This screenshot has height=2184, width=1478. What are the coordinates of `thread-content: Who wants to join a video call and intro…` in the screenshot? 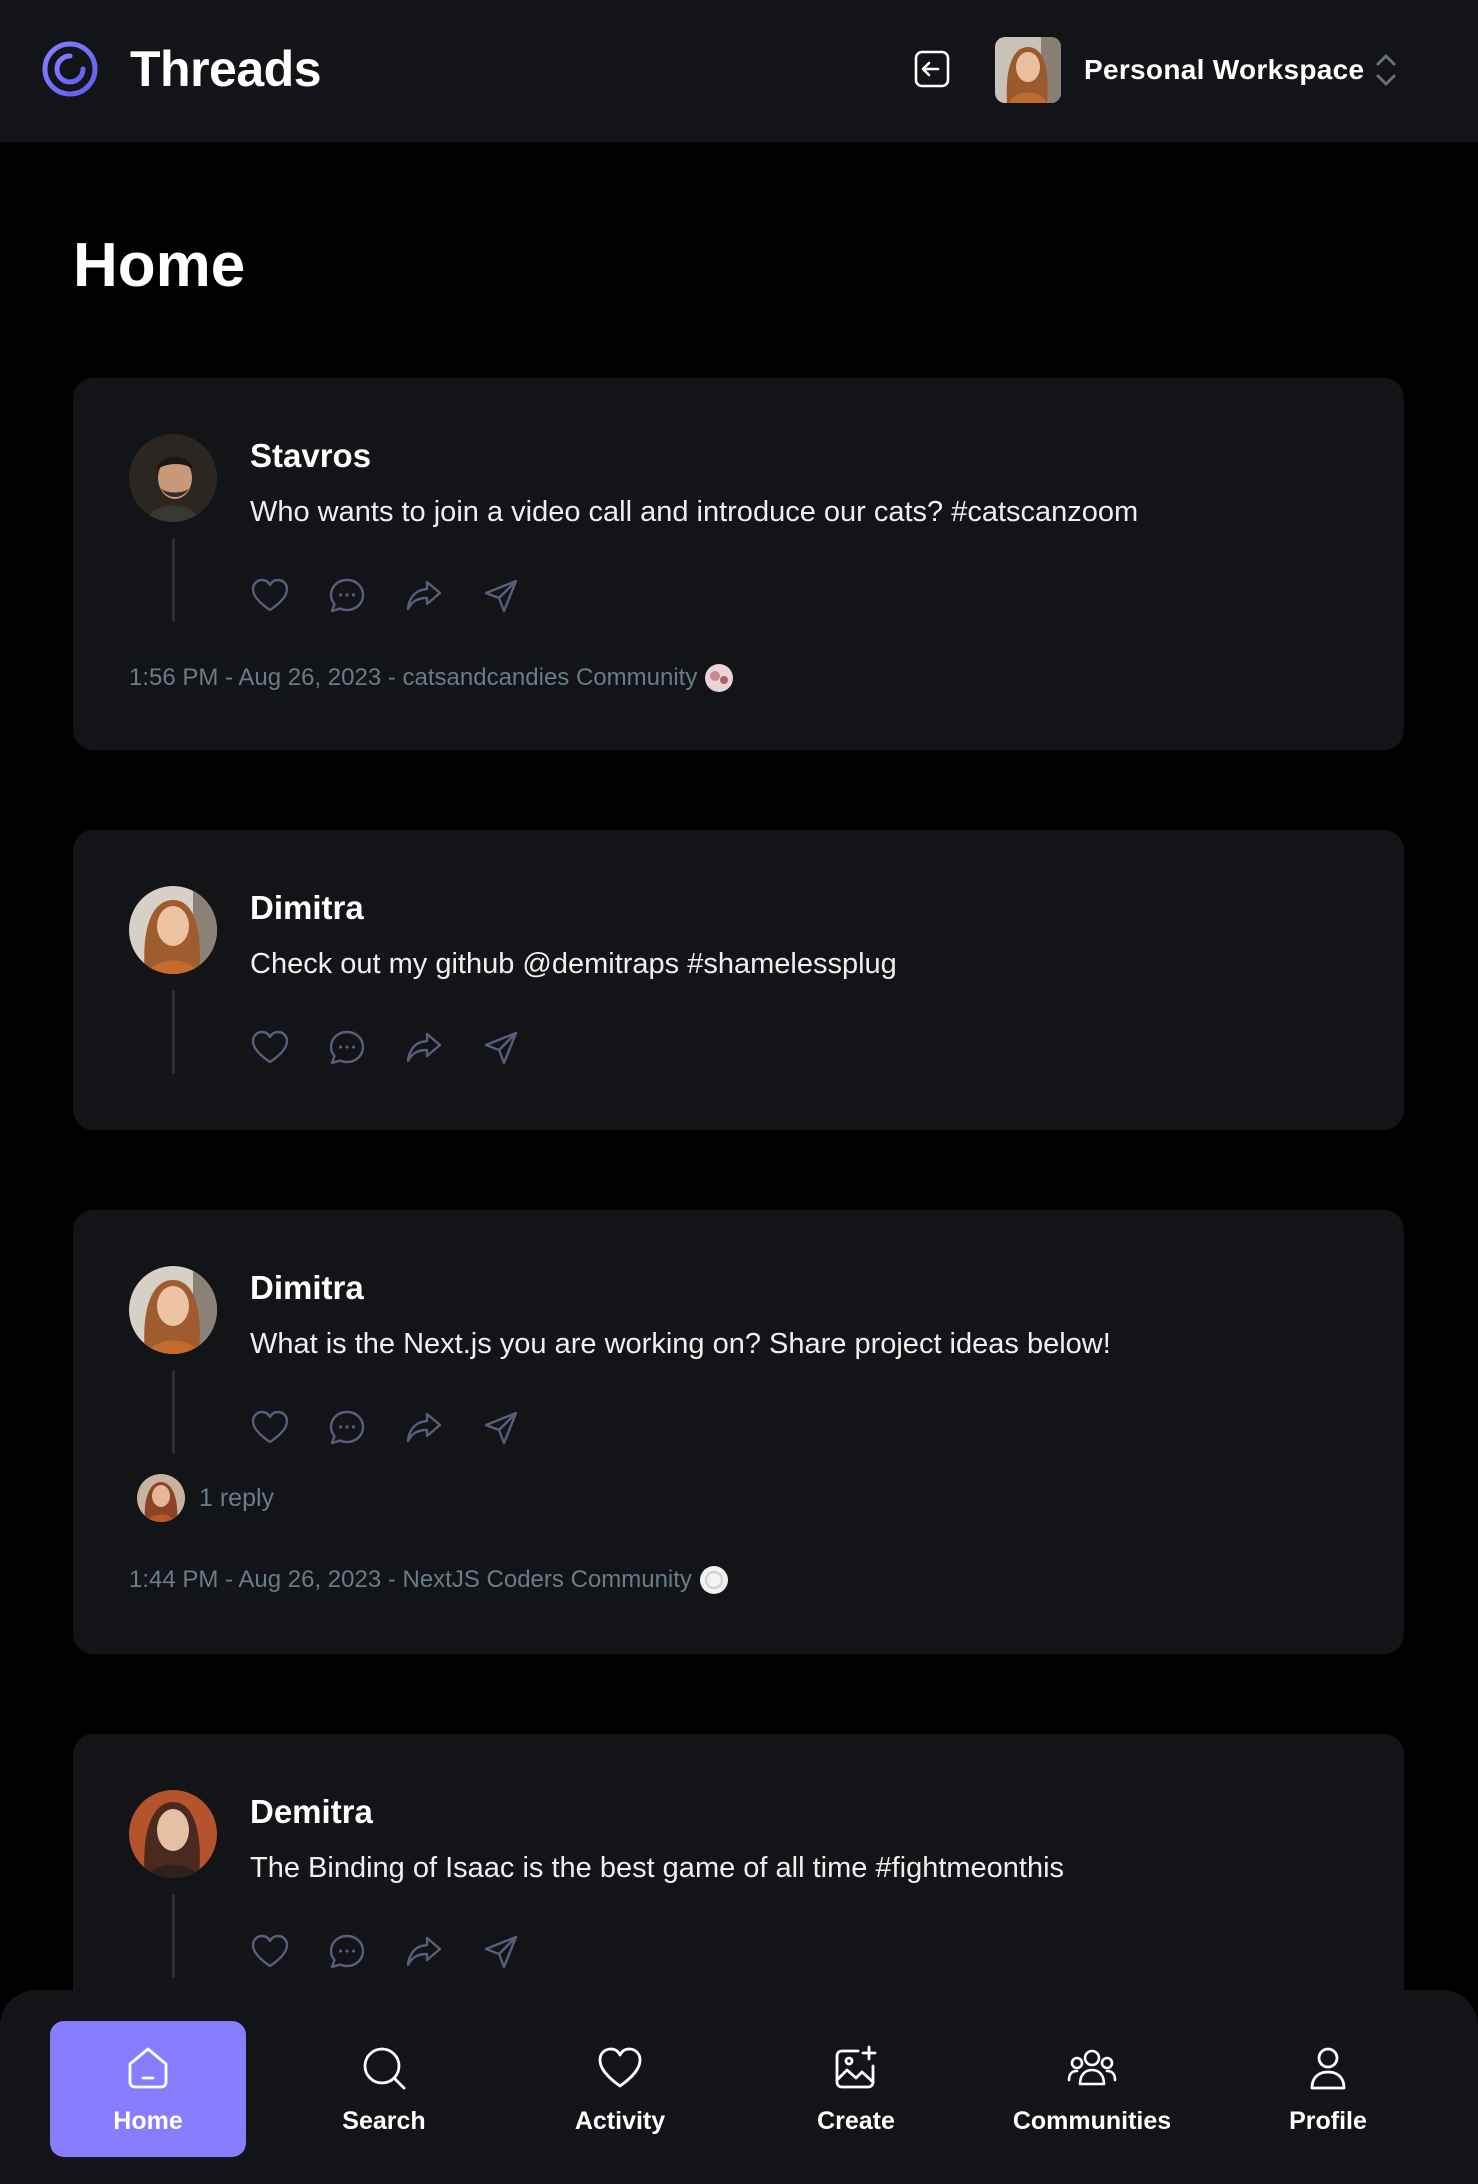 It's located at (694, 512).